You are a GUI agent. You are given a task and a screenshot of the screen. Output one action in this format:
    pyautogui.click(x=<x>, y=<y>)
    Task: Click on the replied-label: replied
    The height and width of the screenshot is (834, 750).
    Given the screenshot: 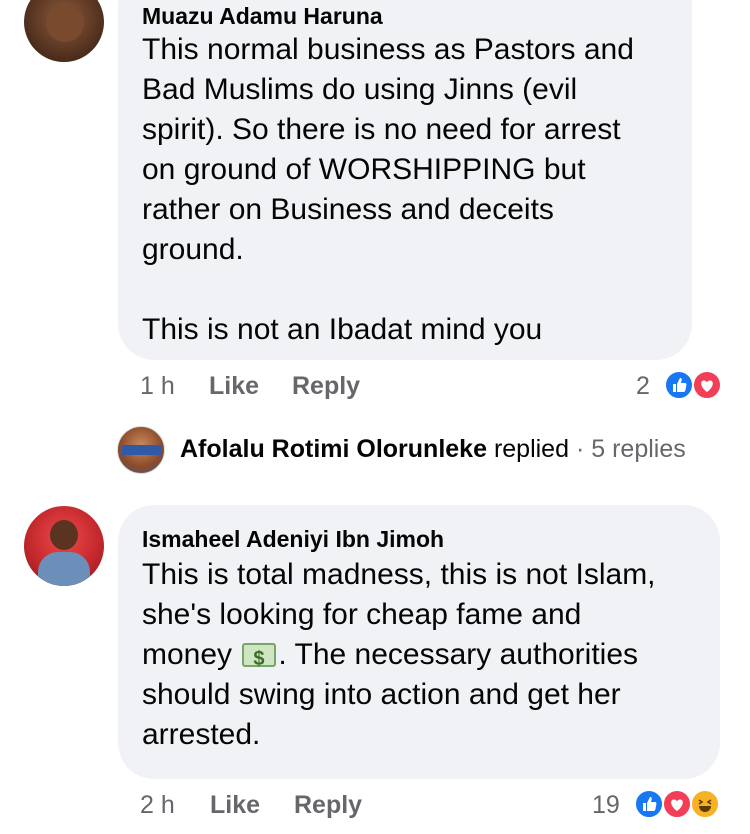 What is the action you would take?
    pyautogui.click(x=531, y=449)
    